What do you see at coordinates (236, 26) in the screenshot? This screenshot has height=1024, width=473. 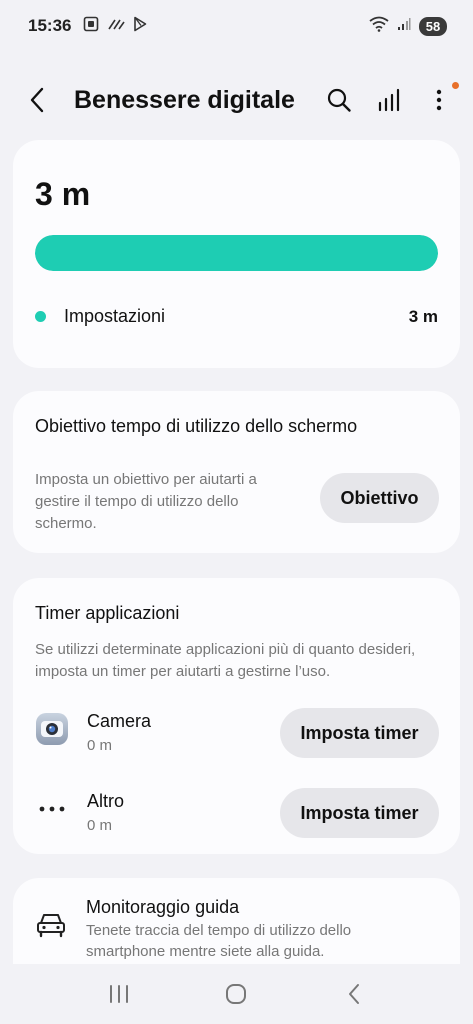 I see `status-bar: 15:36 58` at bounding box center [236, 26].